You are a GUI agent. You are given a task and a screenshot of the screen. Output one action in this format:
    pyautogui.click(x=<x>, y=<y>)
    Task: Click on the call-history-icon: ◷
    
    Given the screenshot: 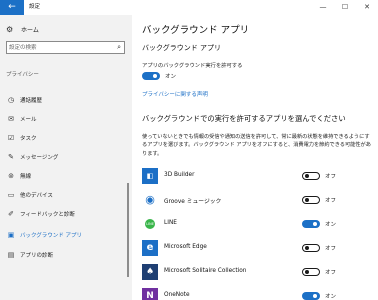 What is the action you would take?
    pyautogui.click(x=11, y=100)
    